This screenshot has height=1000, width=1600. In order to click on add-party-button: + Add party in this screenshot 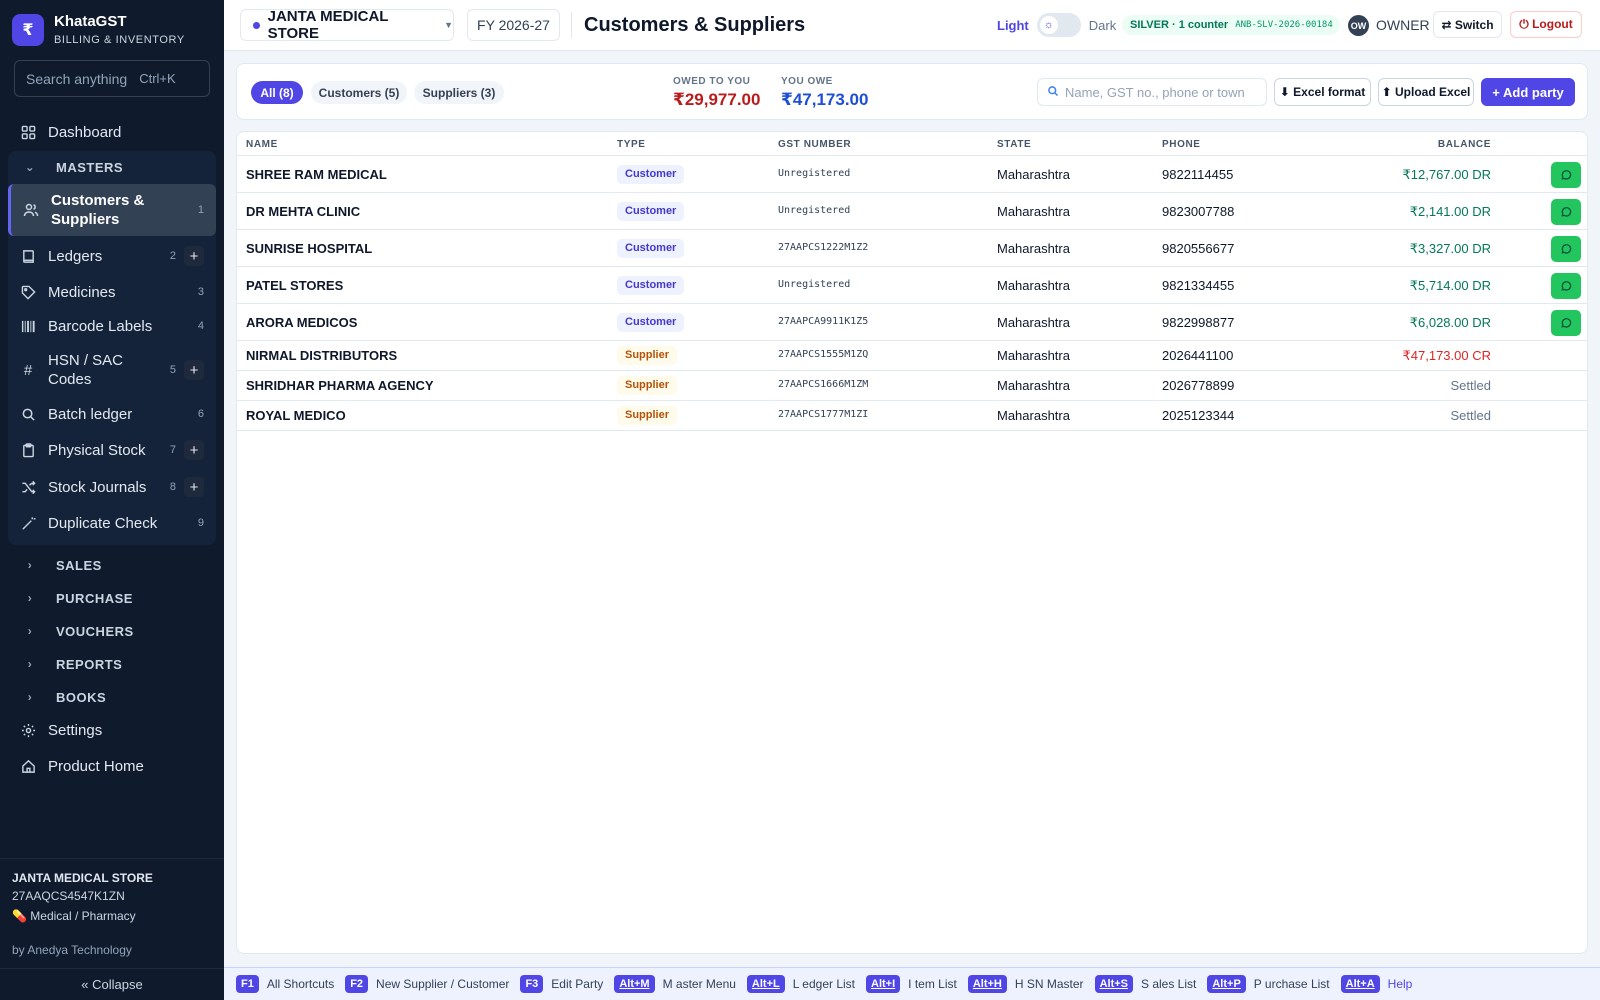, I will do `click(1528, 92)`.